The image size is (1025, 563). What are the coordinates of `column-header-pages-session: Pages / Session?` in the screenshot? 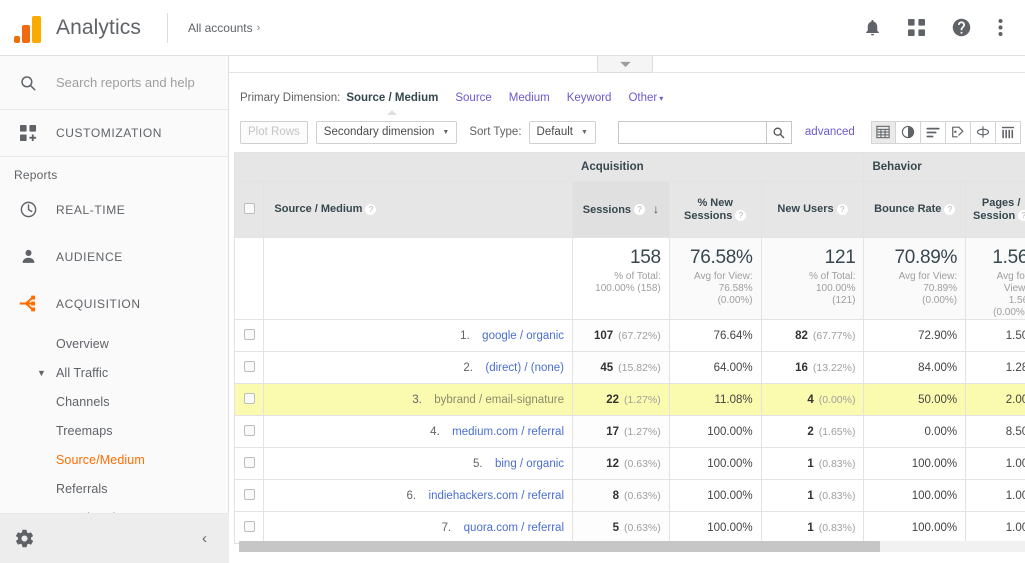 It's located at (995, 210).